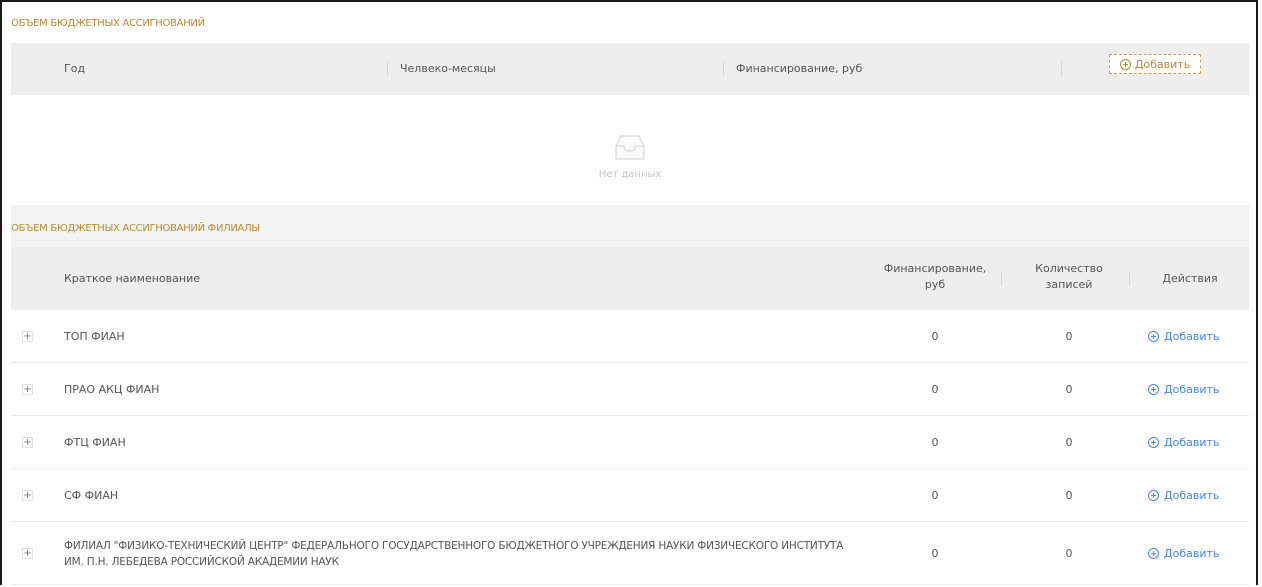 The image size is (1262, 587). What do you see at coordinates (94, 336) in the screenshot?
I see `branch-name: ТОП ФИАН` at bounding box center [94, 336].